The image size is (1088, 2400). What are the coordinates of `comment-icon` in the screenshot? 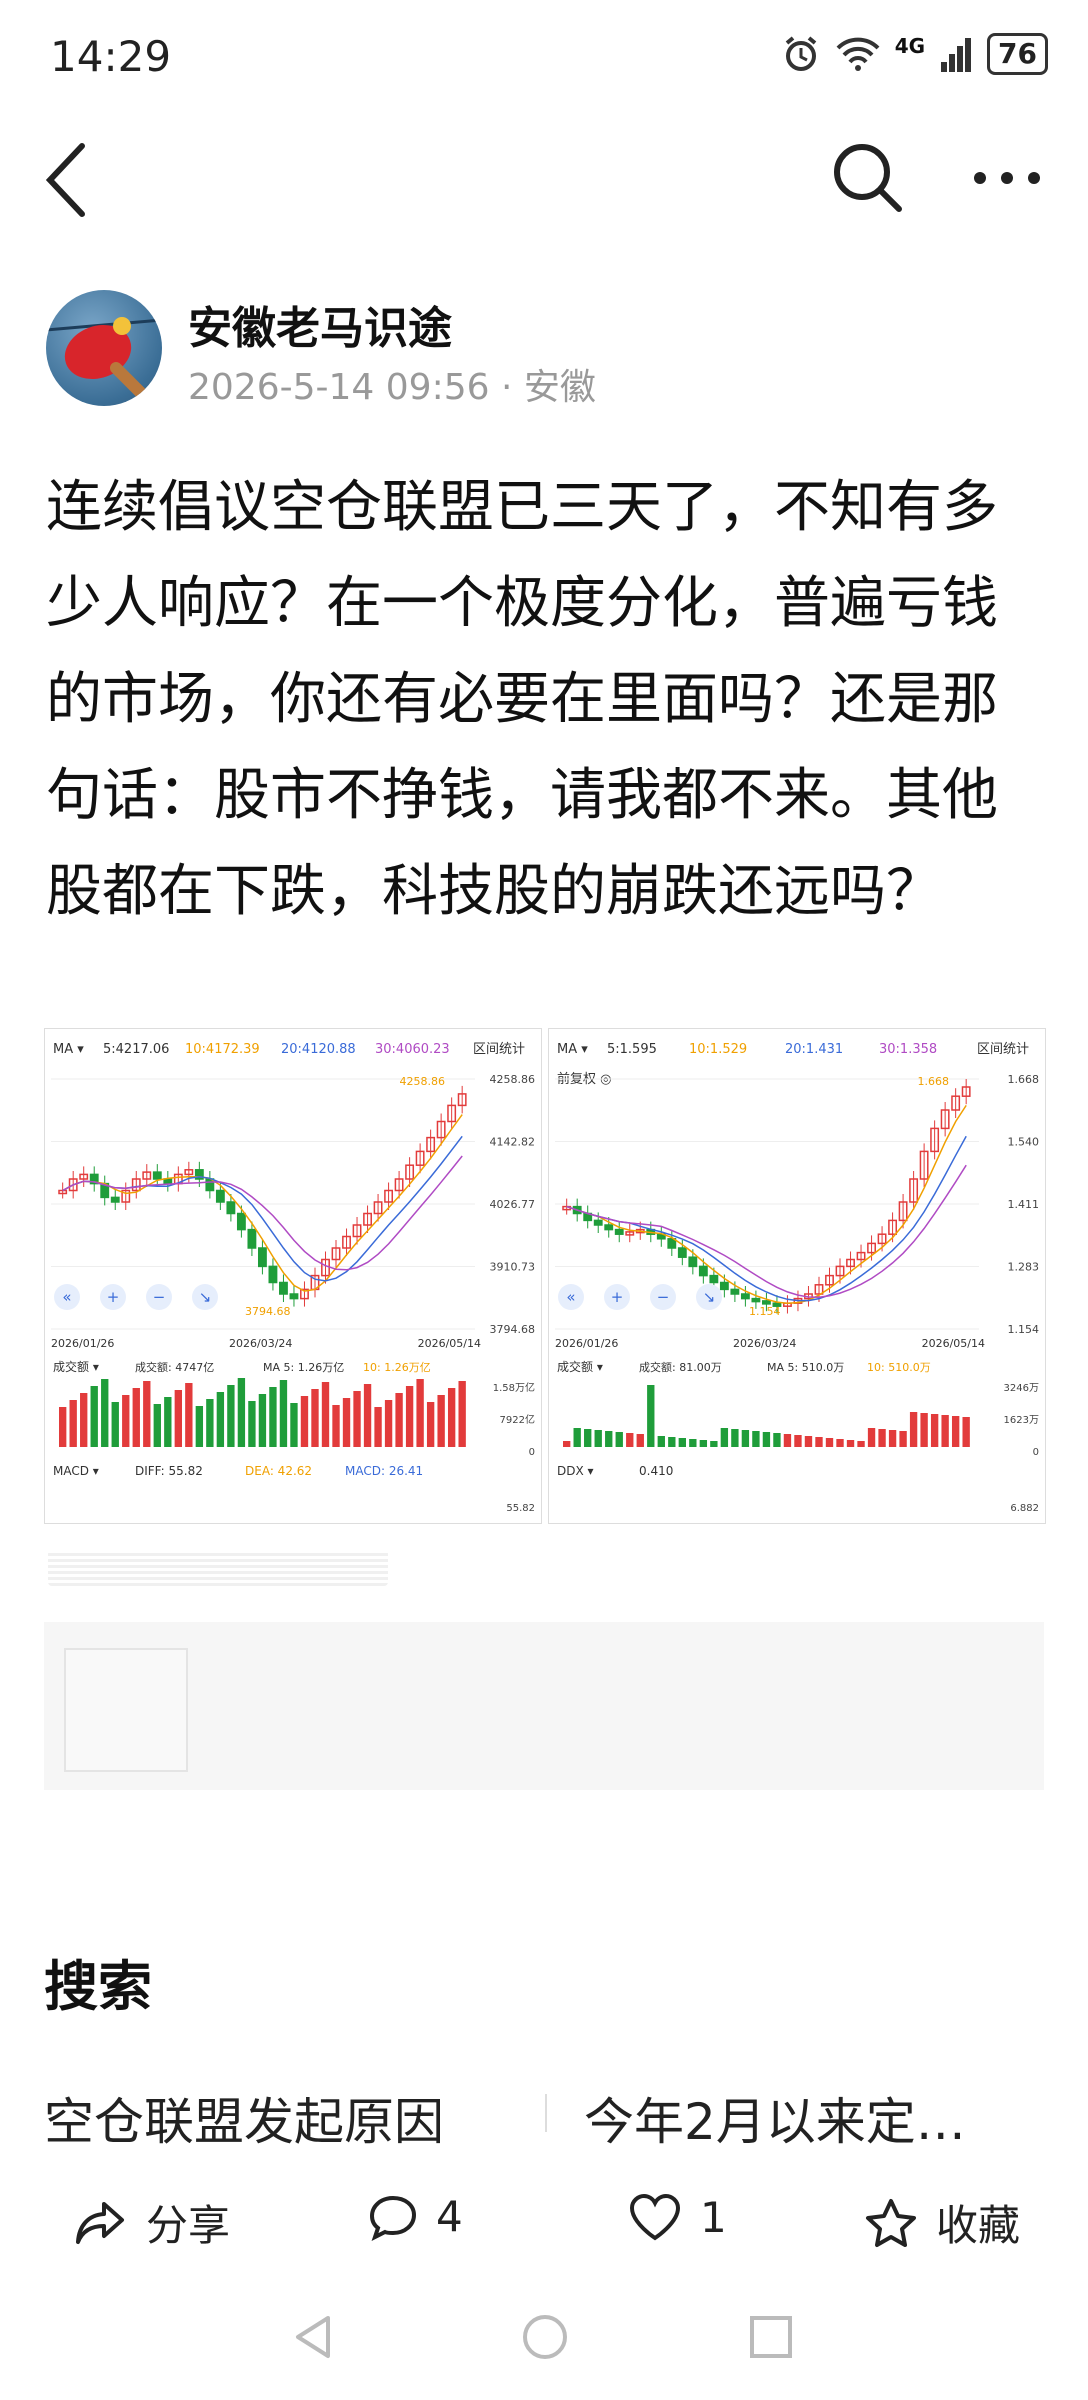 It's located at (393, 2218).